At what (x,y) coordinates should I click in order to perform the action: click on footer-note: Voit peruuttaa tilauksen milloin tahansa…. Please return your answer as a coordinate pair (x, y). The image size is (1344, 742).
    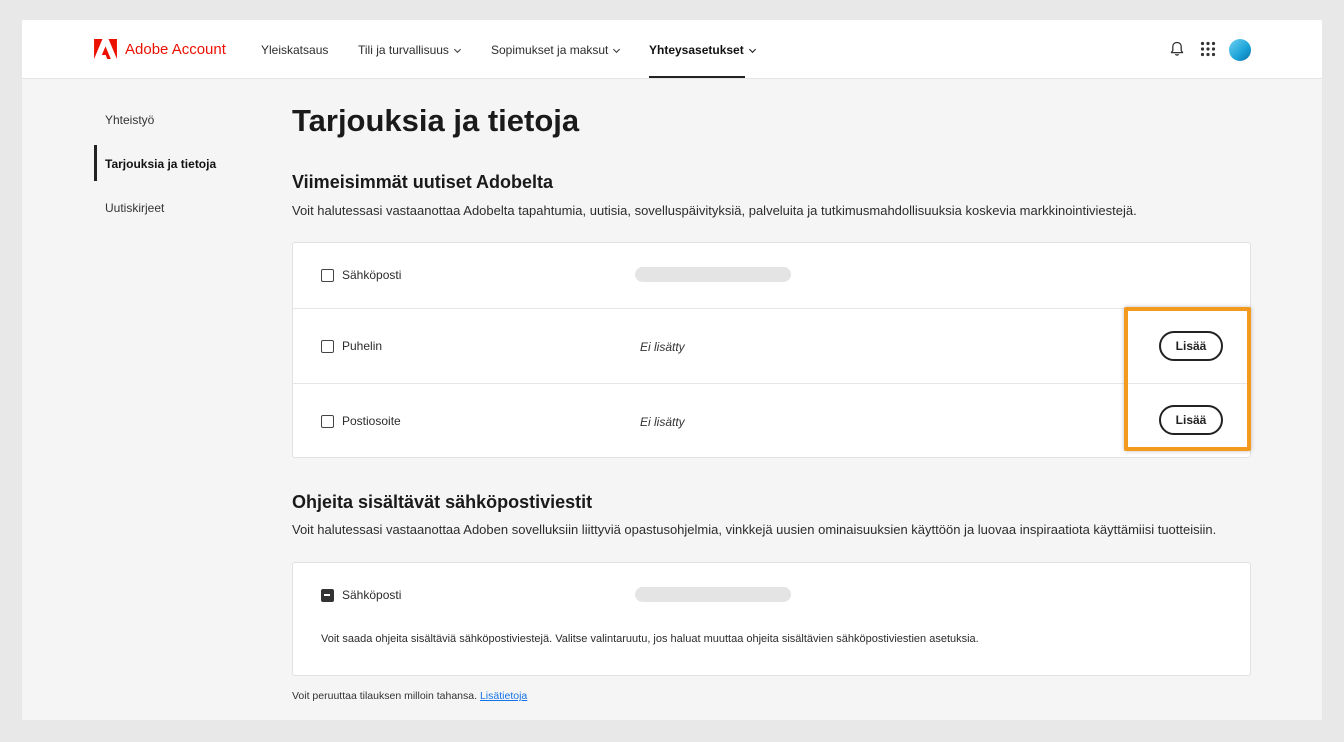
    Looking at the image, I should click on (409, 696).